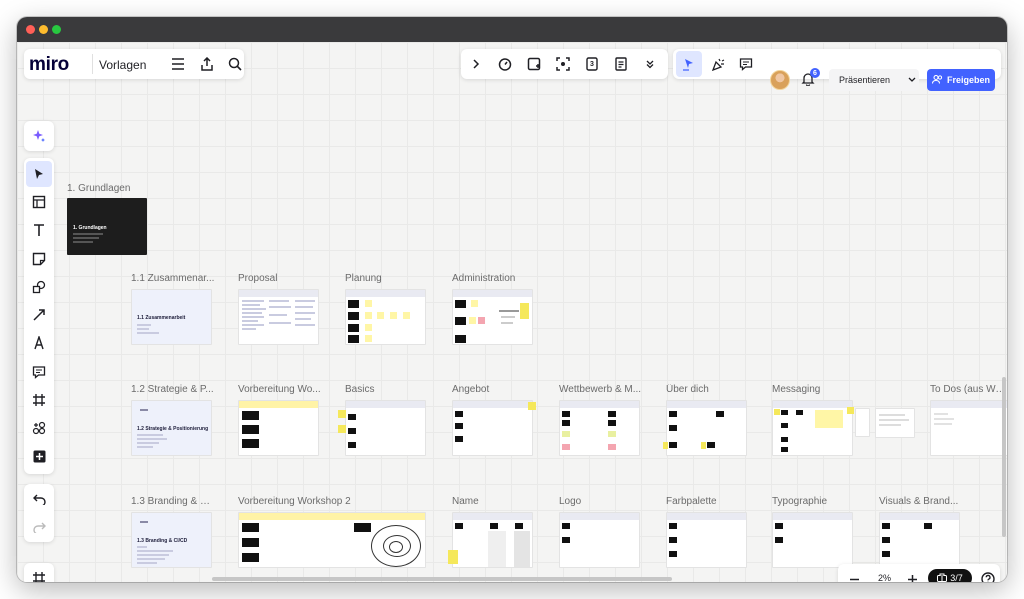 This screenshot has height=599, width=1024. What do you see at coordinates (884, 577) in the screenshot?
I see `zoom-level: 2%` at bounding box center [884, 577].